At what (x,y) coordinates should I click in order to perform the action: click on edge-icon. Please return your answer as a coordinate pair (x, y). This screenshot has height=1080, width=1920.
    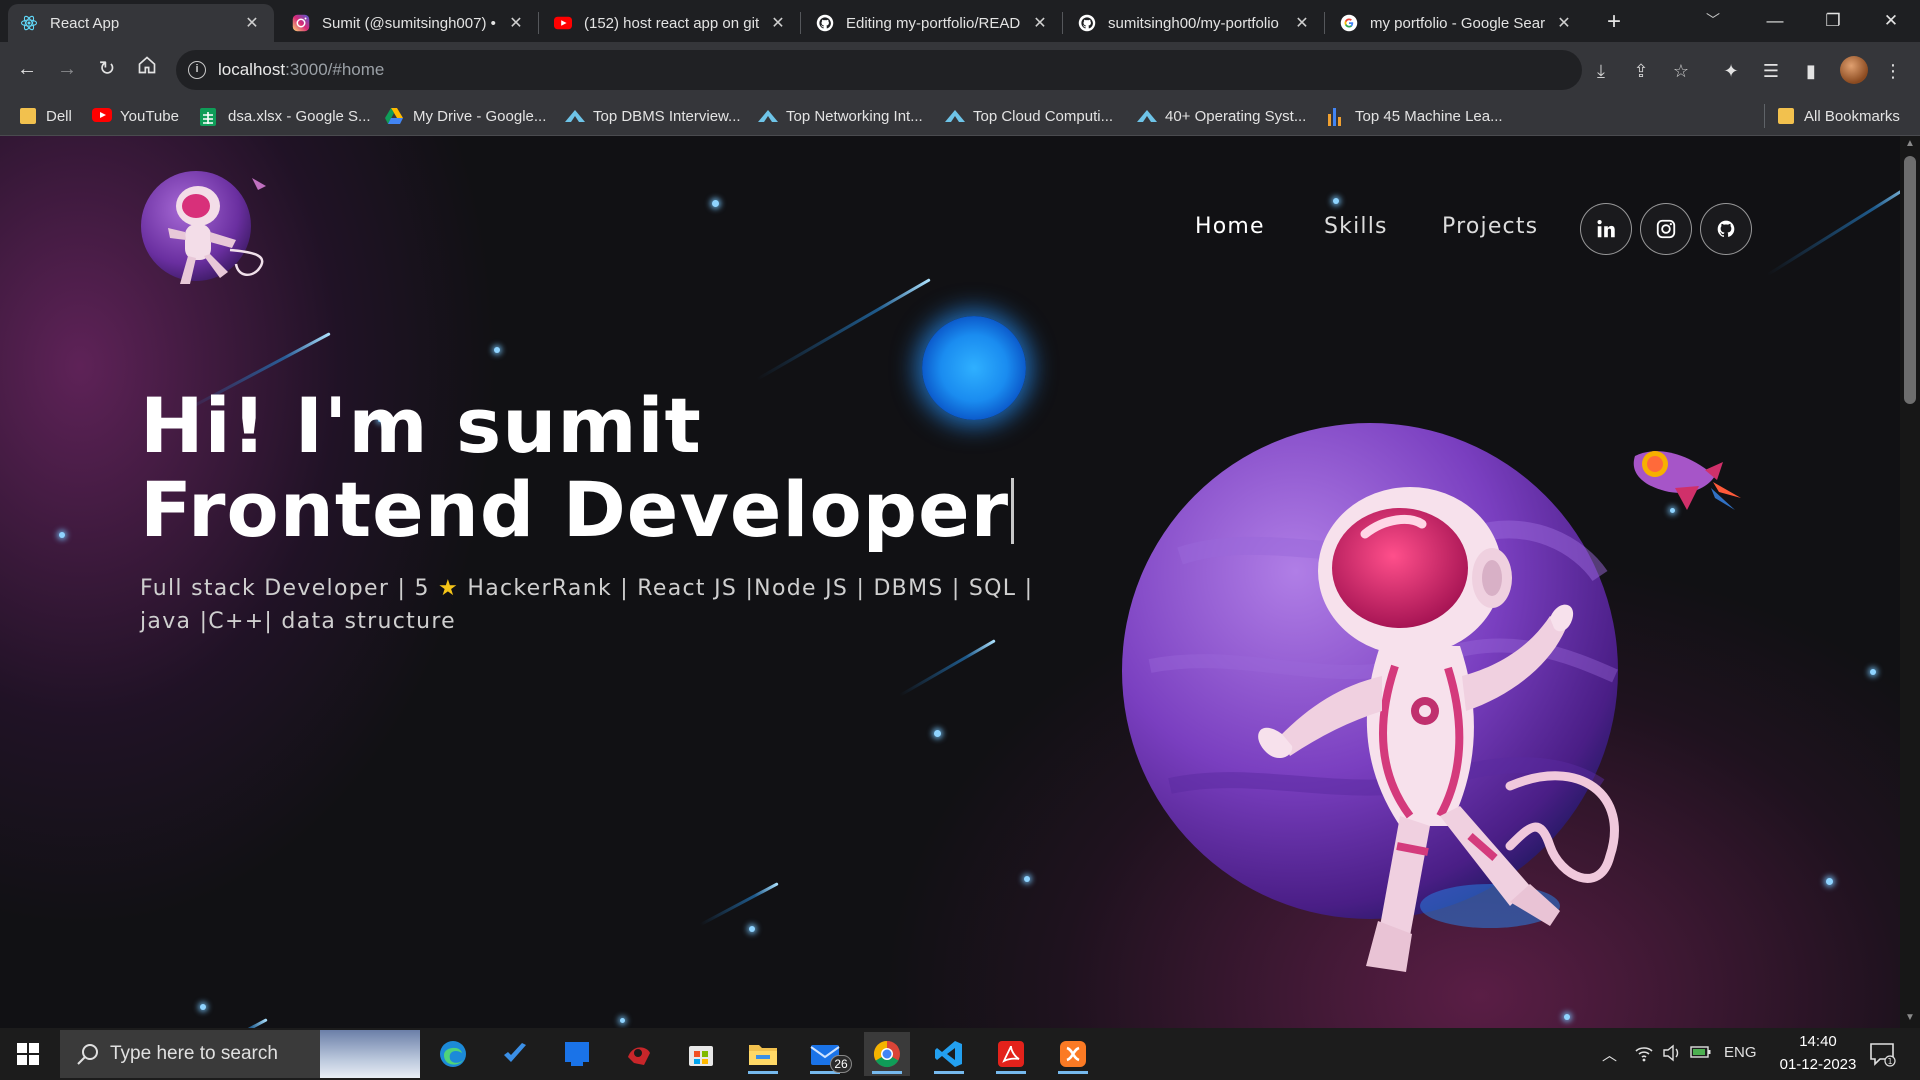
    Looking at the image, I should click on (453, 1054).